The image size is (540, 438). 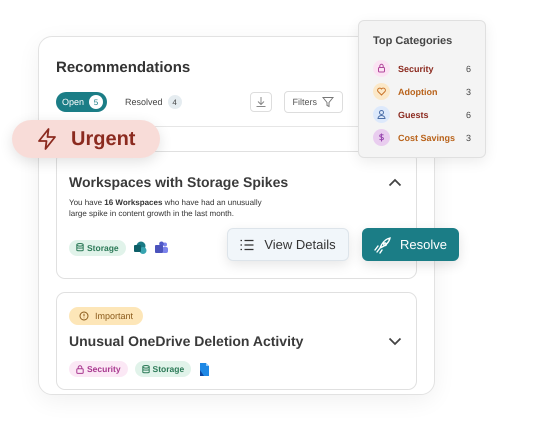 What do you see at coordinates (96, 102) in the screenshot?
I see `count-badge: 5` at bounding box center [96, 102].